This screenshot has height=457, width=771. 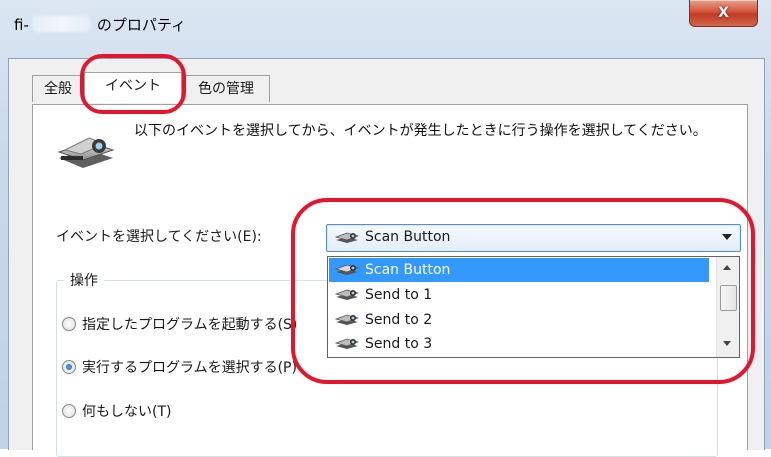 What do you see at coordinates (86, 152) in the screenshot?
I see `scanner-icon` at bounding box center [86, 152].